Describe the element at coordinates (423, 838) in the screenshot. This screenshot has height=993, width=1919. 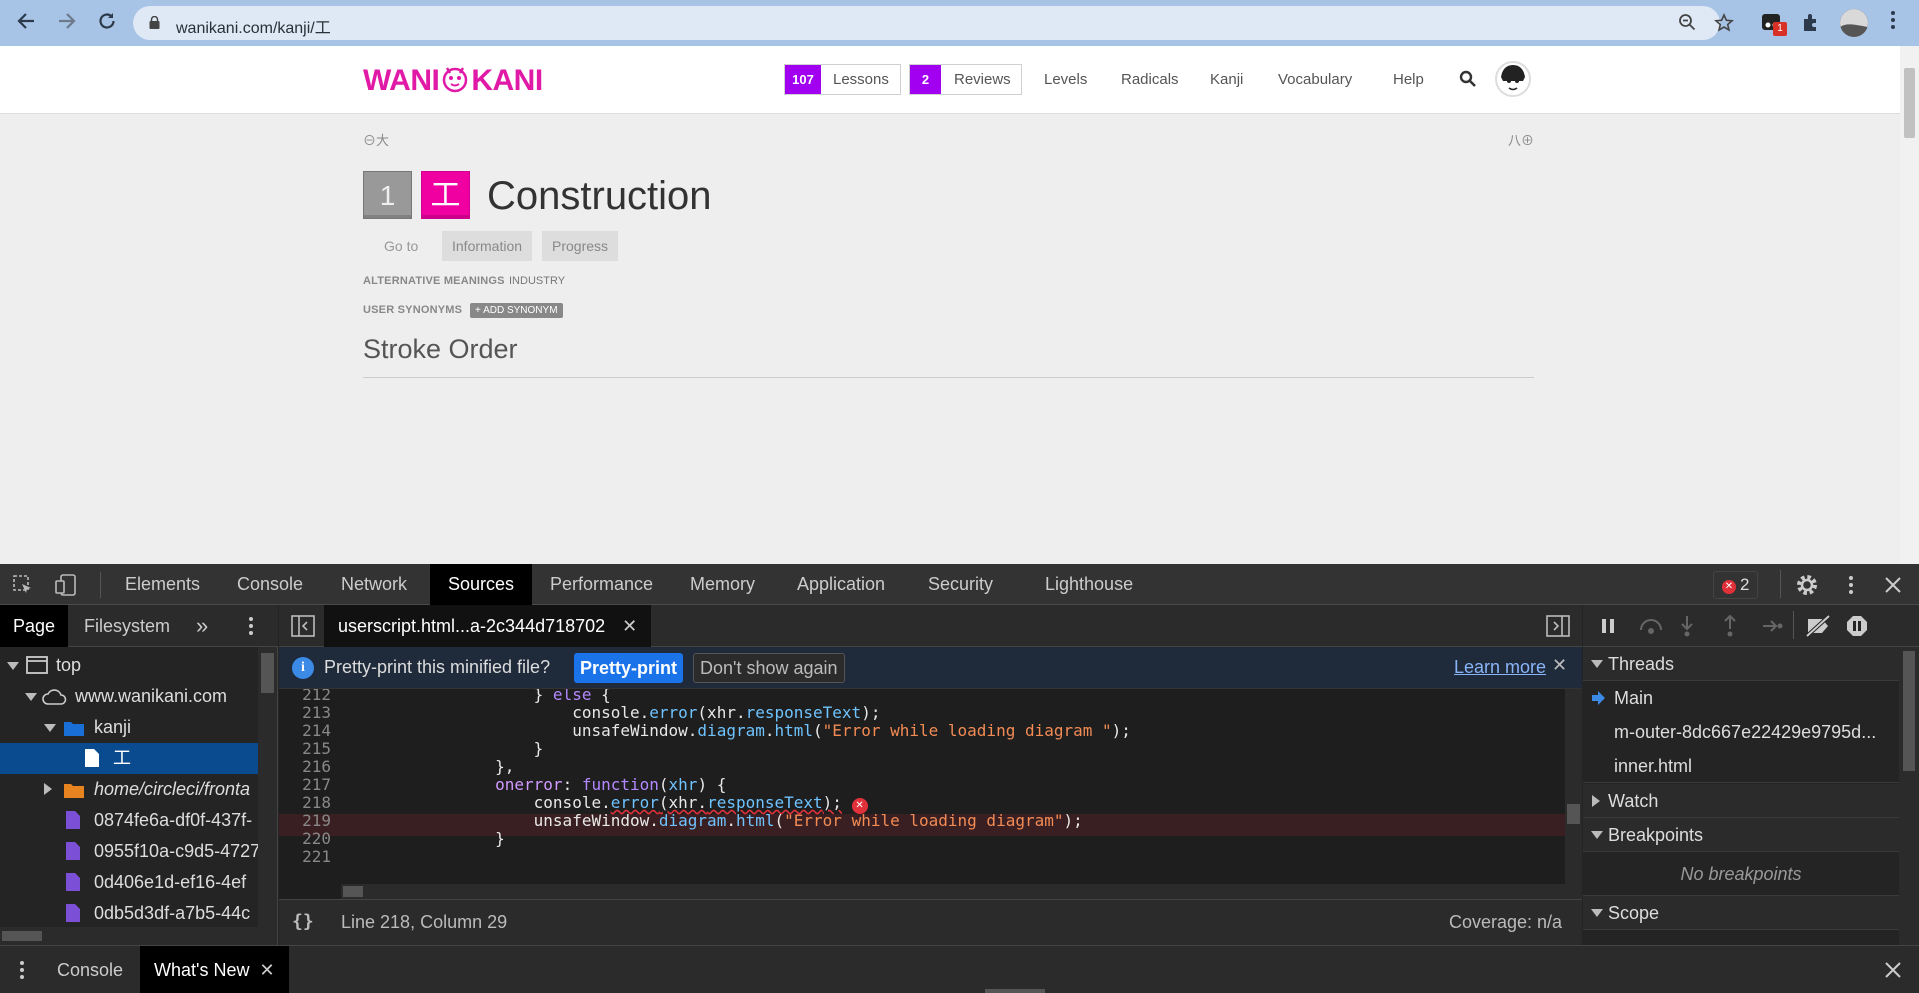
I see `code-line: }` at that location.